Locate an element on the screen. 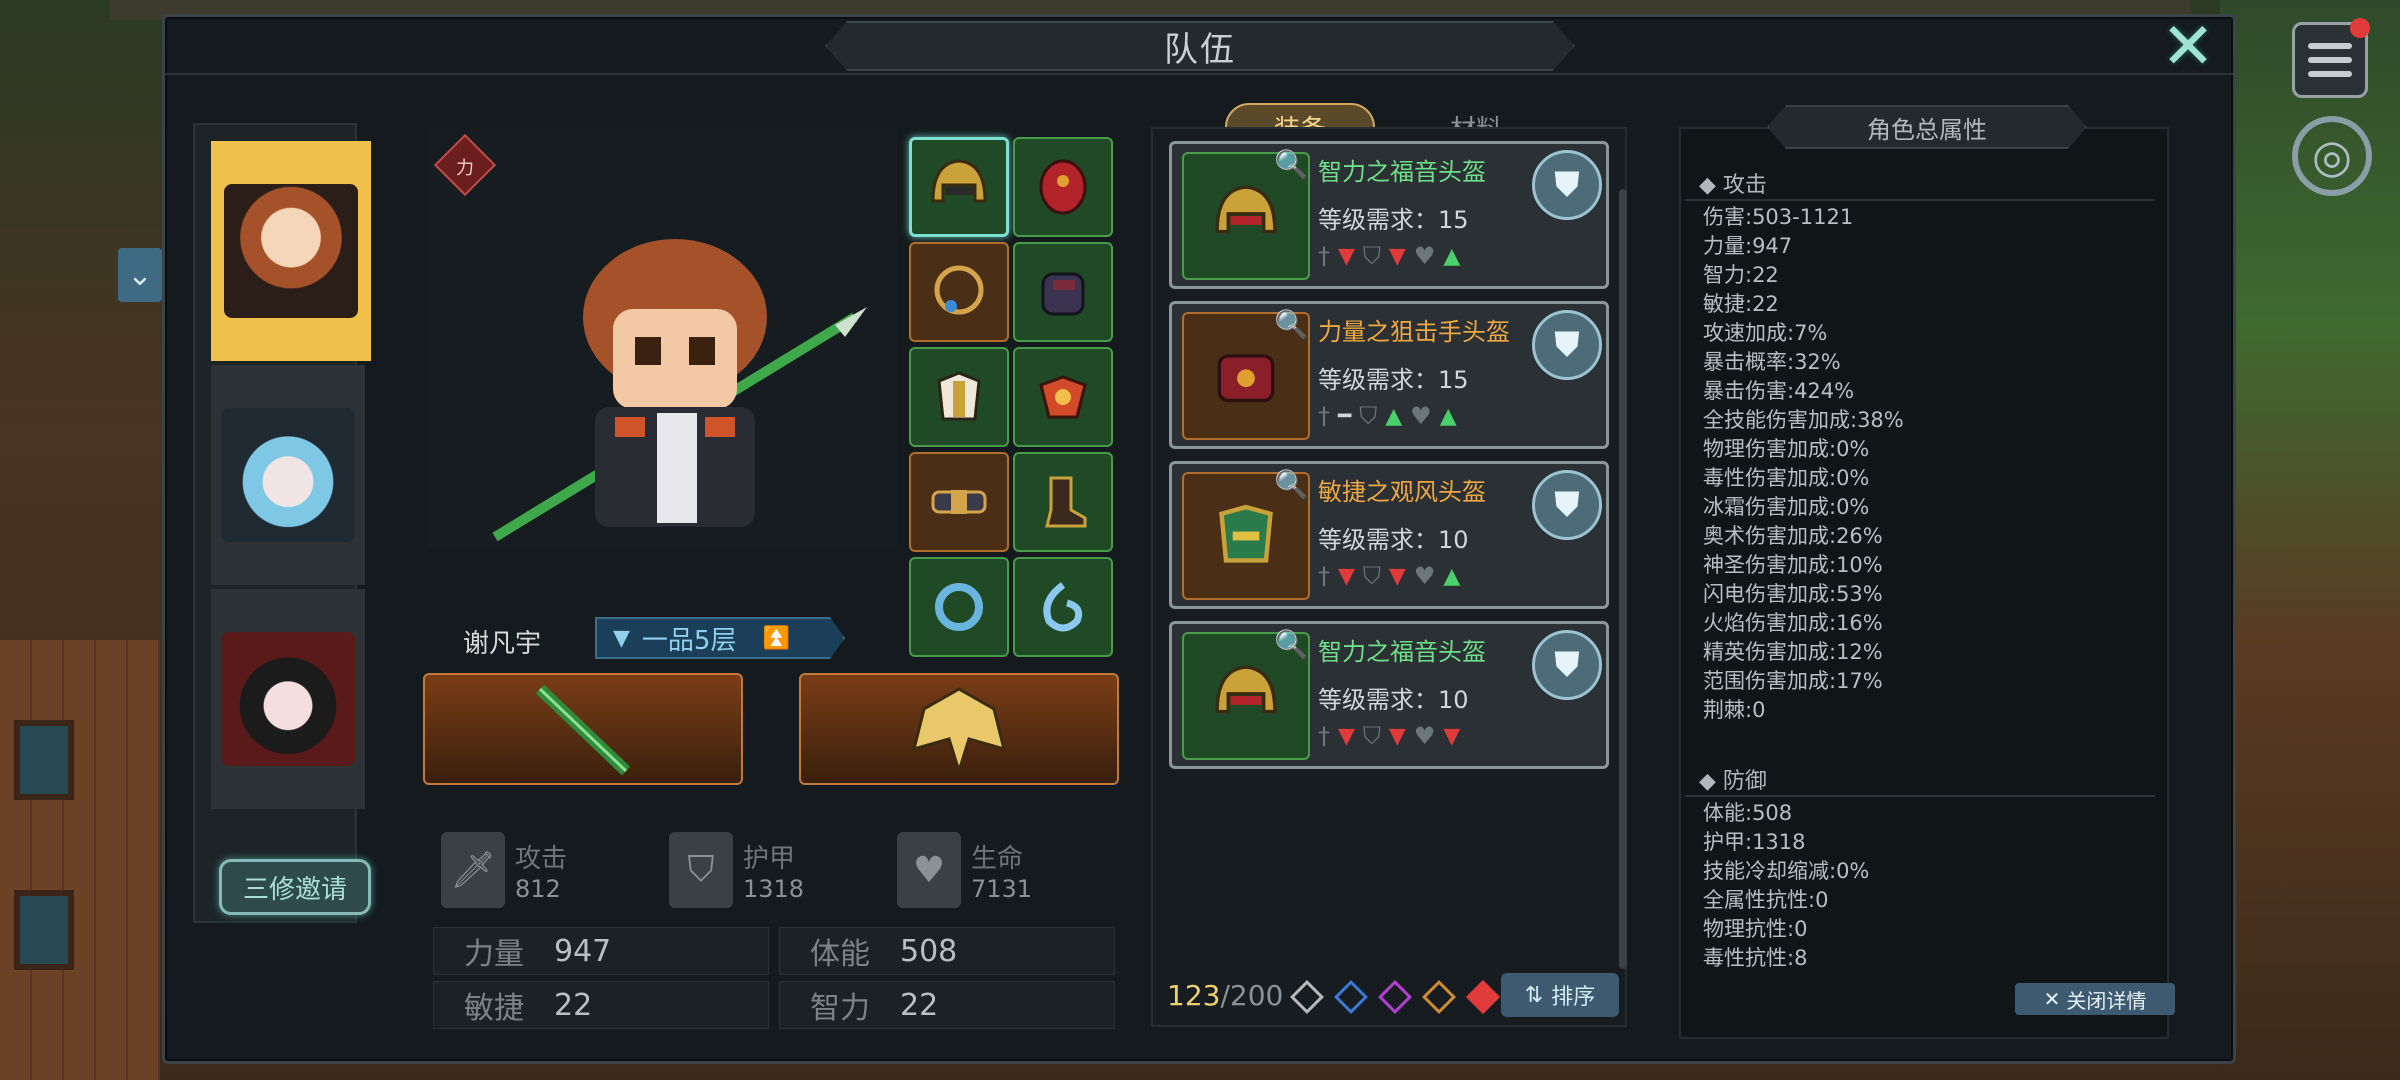  equip-name: 敏捷之观风头盔 is located at coordinates (1402, 492).